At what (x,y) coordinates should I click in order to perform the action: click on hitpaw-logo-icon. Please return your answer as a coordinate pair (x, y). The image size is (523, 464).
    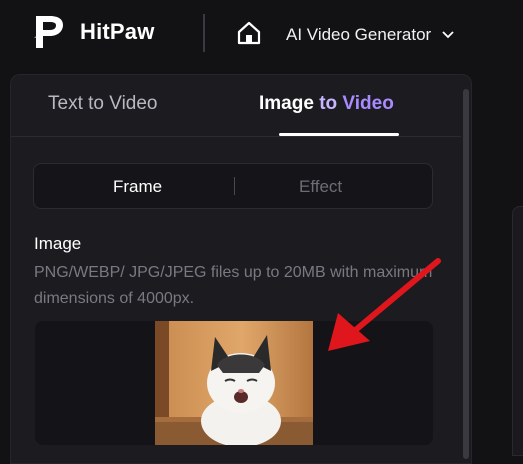
    Looking at the image, I should click on (50, 32).